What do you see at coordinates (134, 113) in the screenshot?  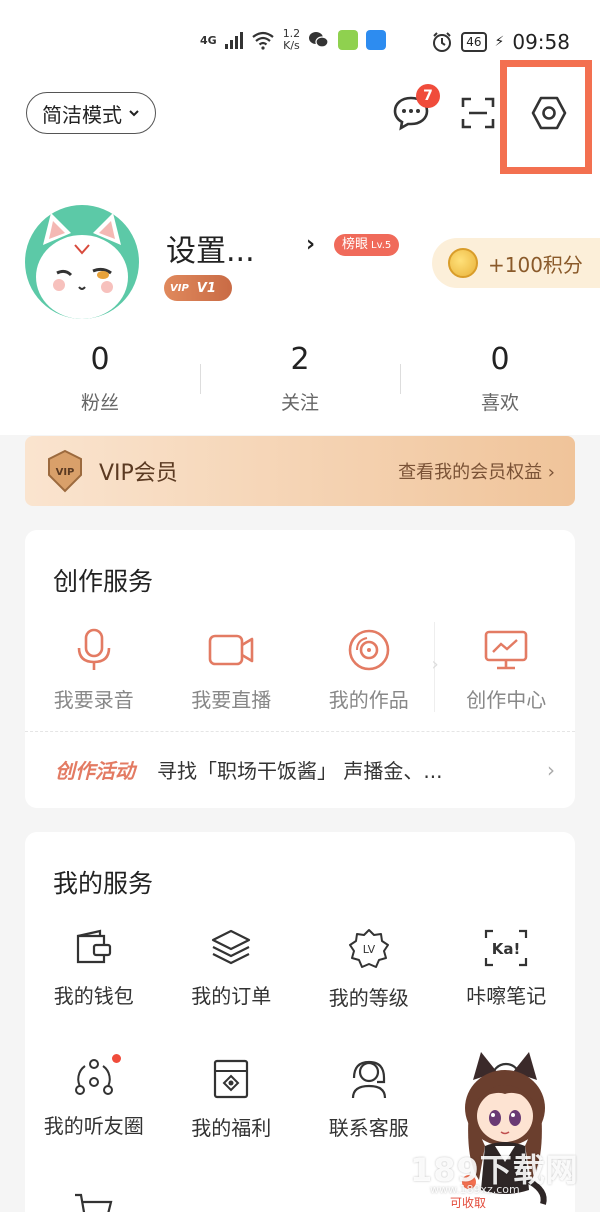 I see `chevron-down-icon` at bounding box center [134, 113].